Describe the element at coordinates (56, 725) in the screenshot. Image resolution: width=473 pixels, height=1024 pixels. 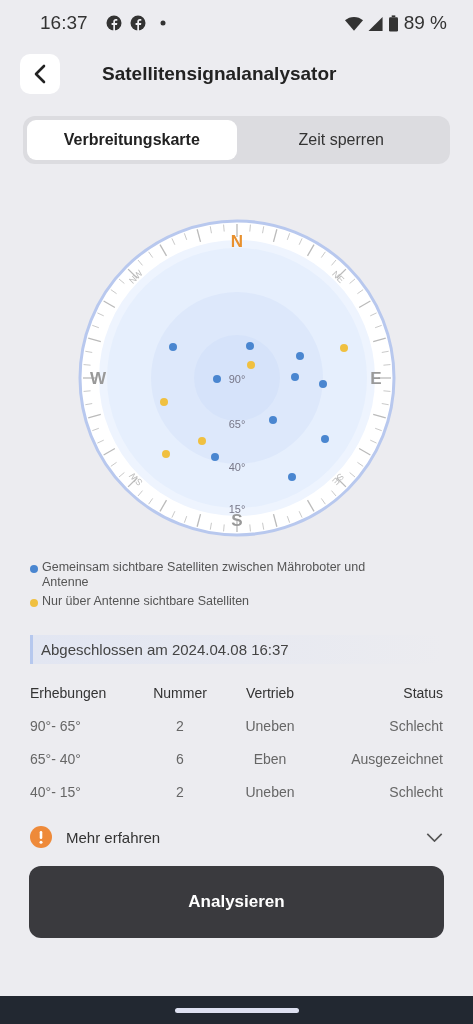
I see `table-cell-text: 90°- 65°` at that location.